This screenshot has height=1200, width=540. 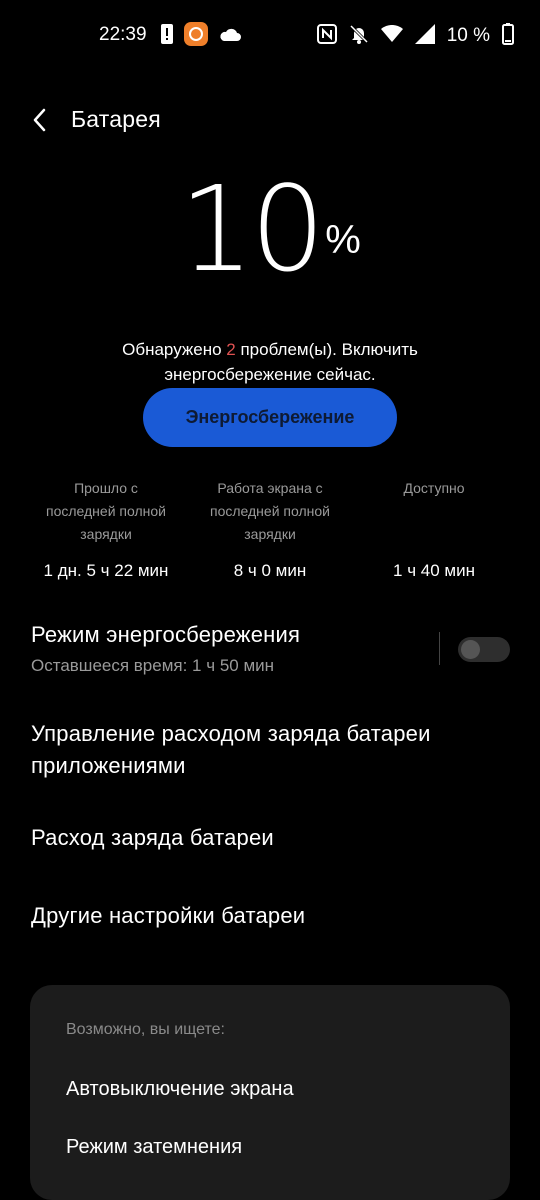 What do you see at coordinates (123, 34) in the screenshot?
I see `status-time: 22:39` at bounding box center [123, 34].